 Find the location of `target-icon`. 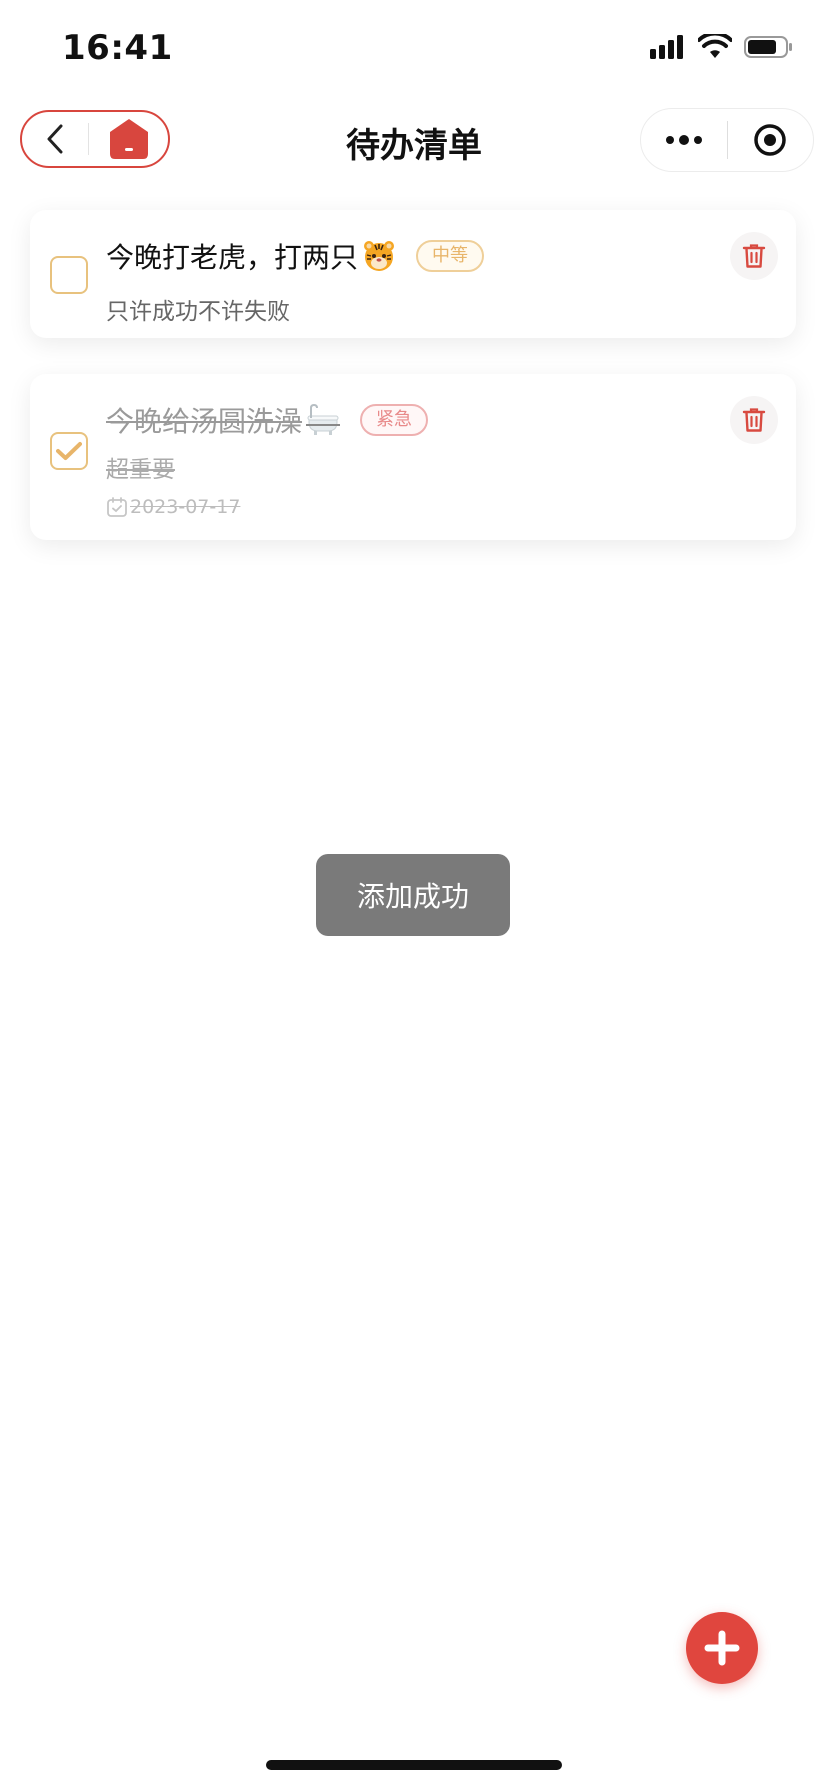

target-icon is located at coordinates (770, 140).